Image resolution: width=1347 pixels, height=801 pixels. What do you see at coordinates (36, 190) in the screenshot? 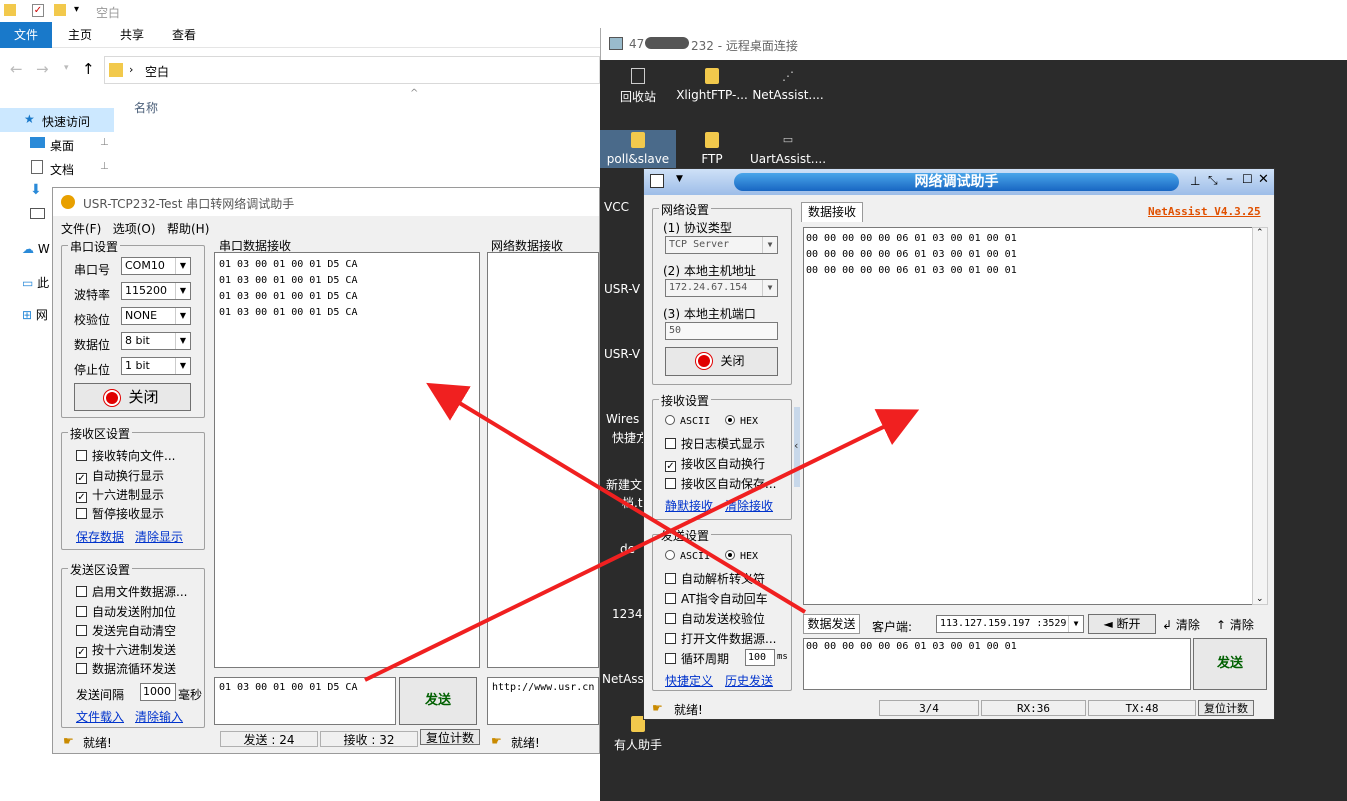
I see `download-icon: ⬇` at bounding box center [36, 190].